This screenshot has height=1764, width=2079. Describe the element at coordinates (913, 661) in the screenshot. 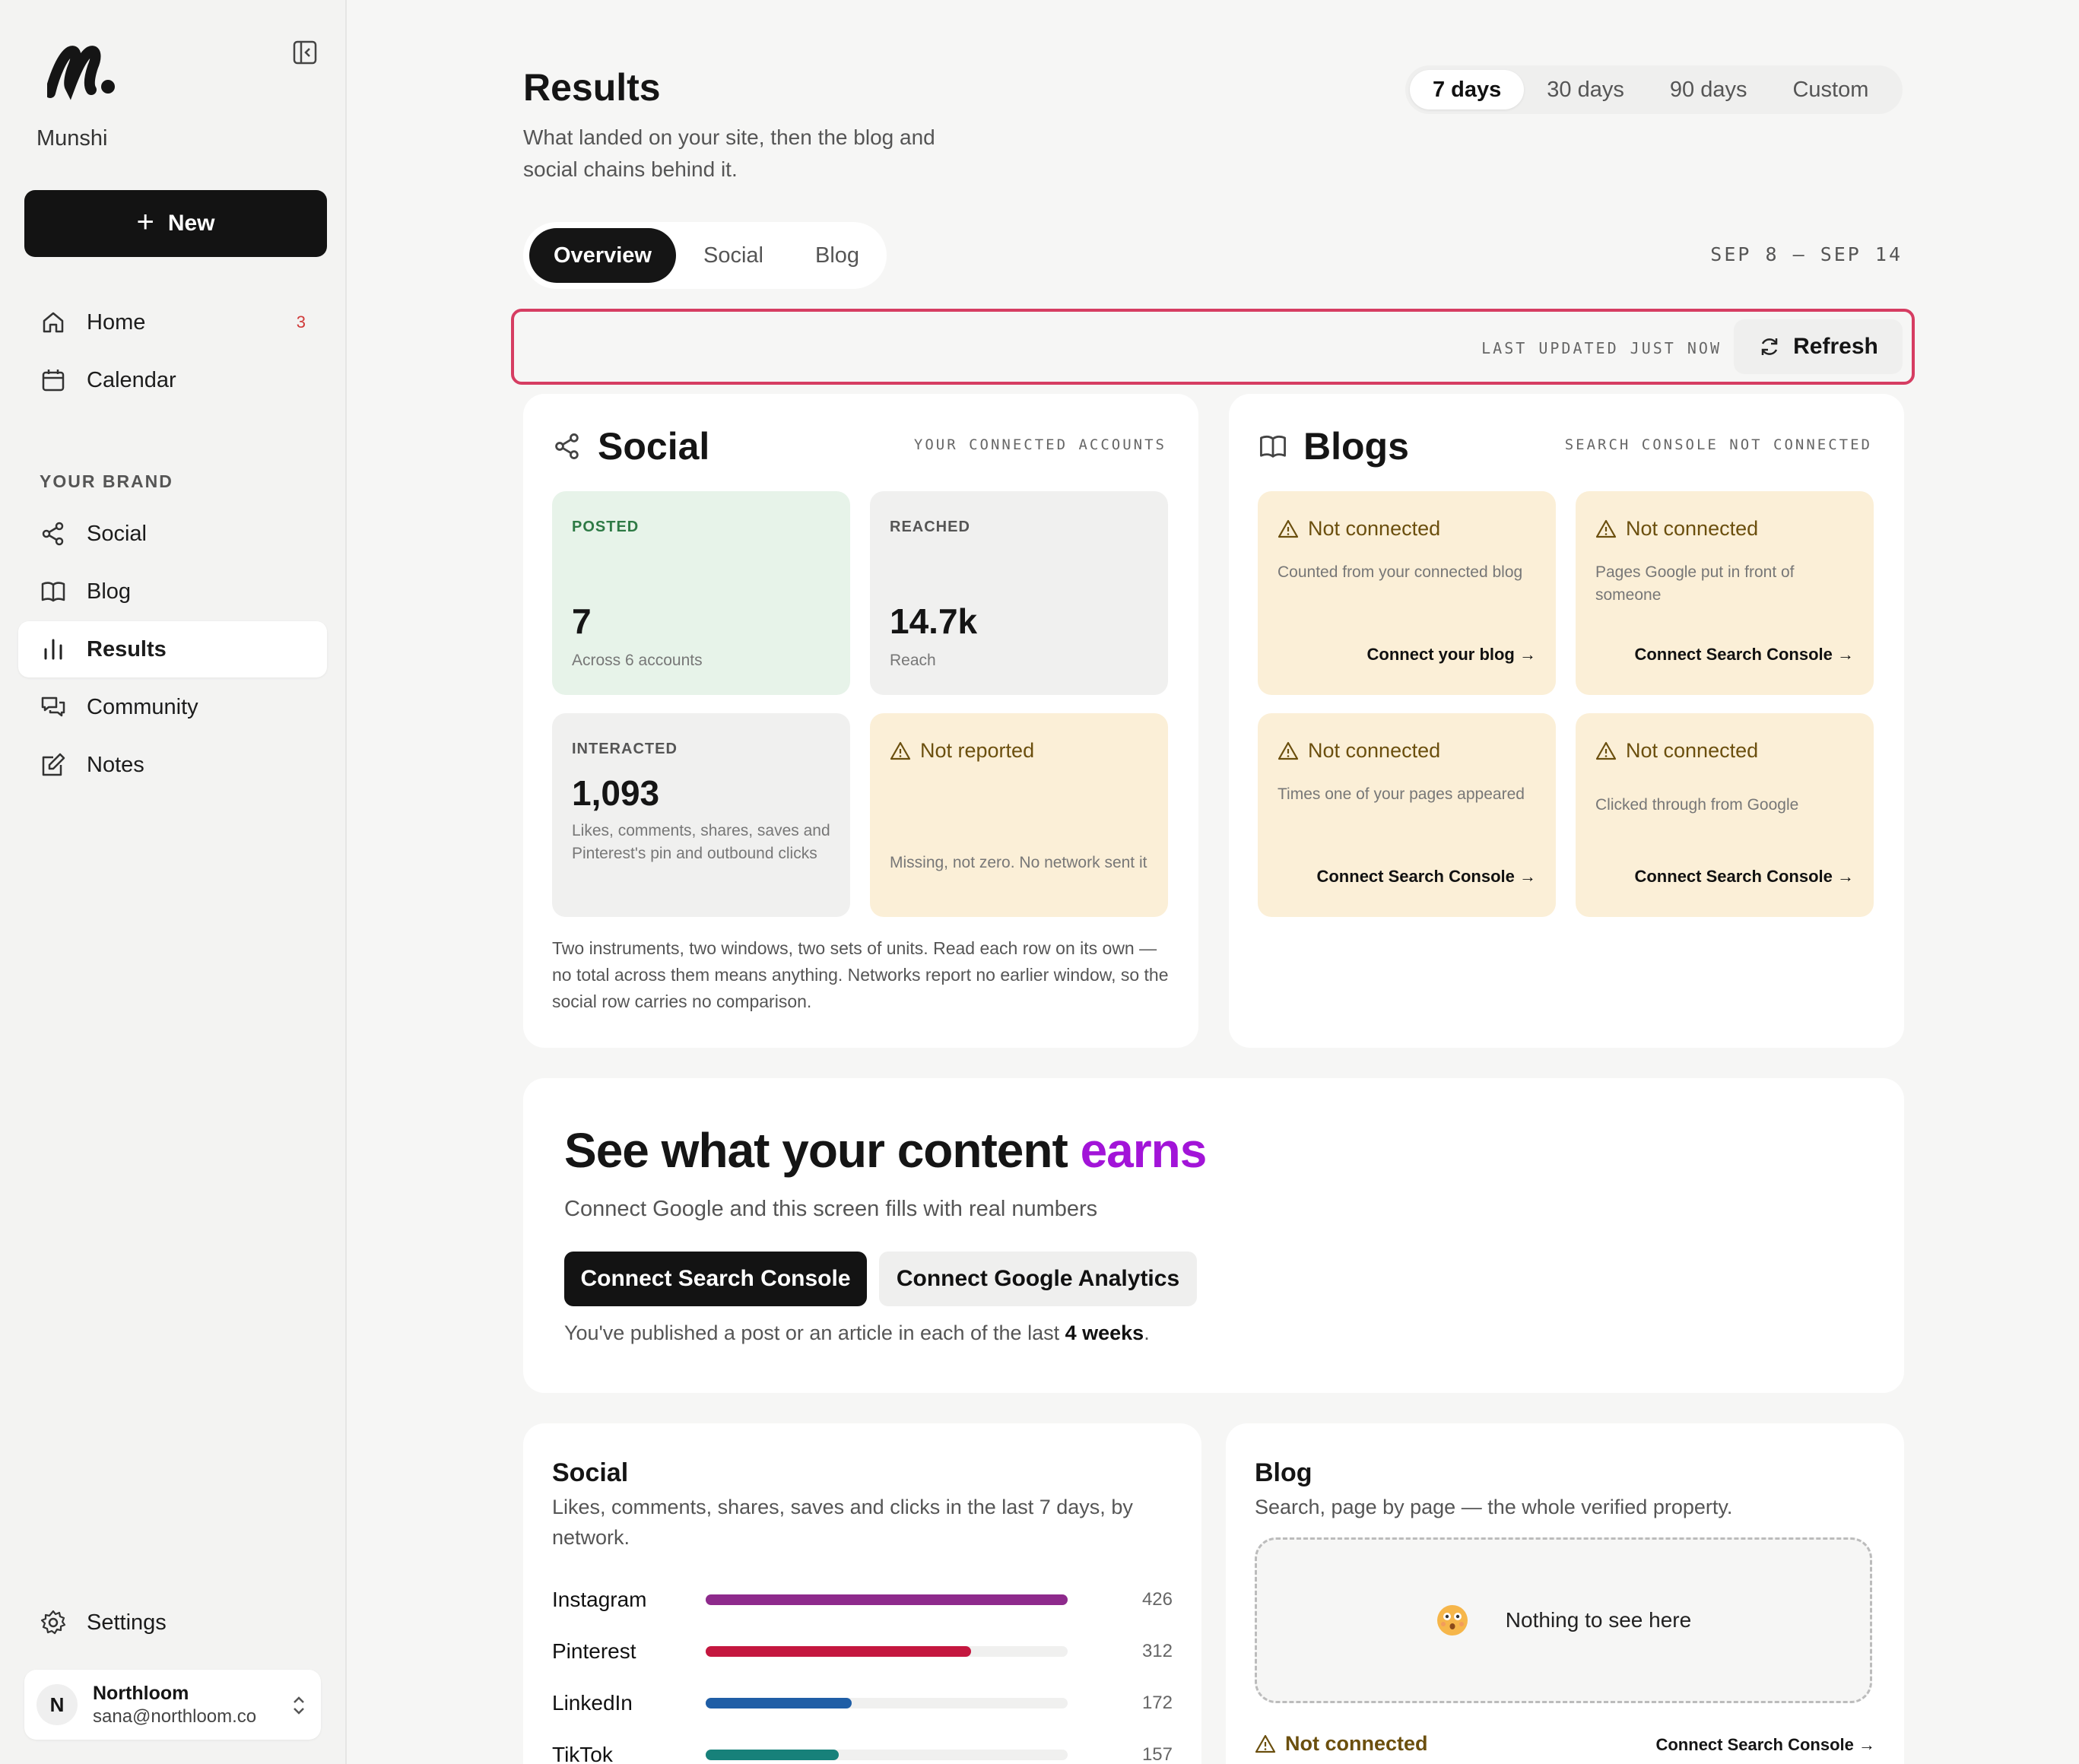

I see `reached-caption: Reach` at that location.